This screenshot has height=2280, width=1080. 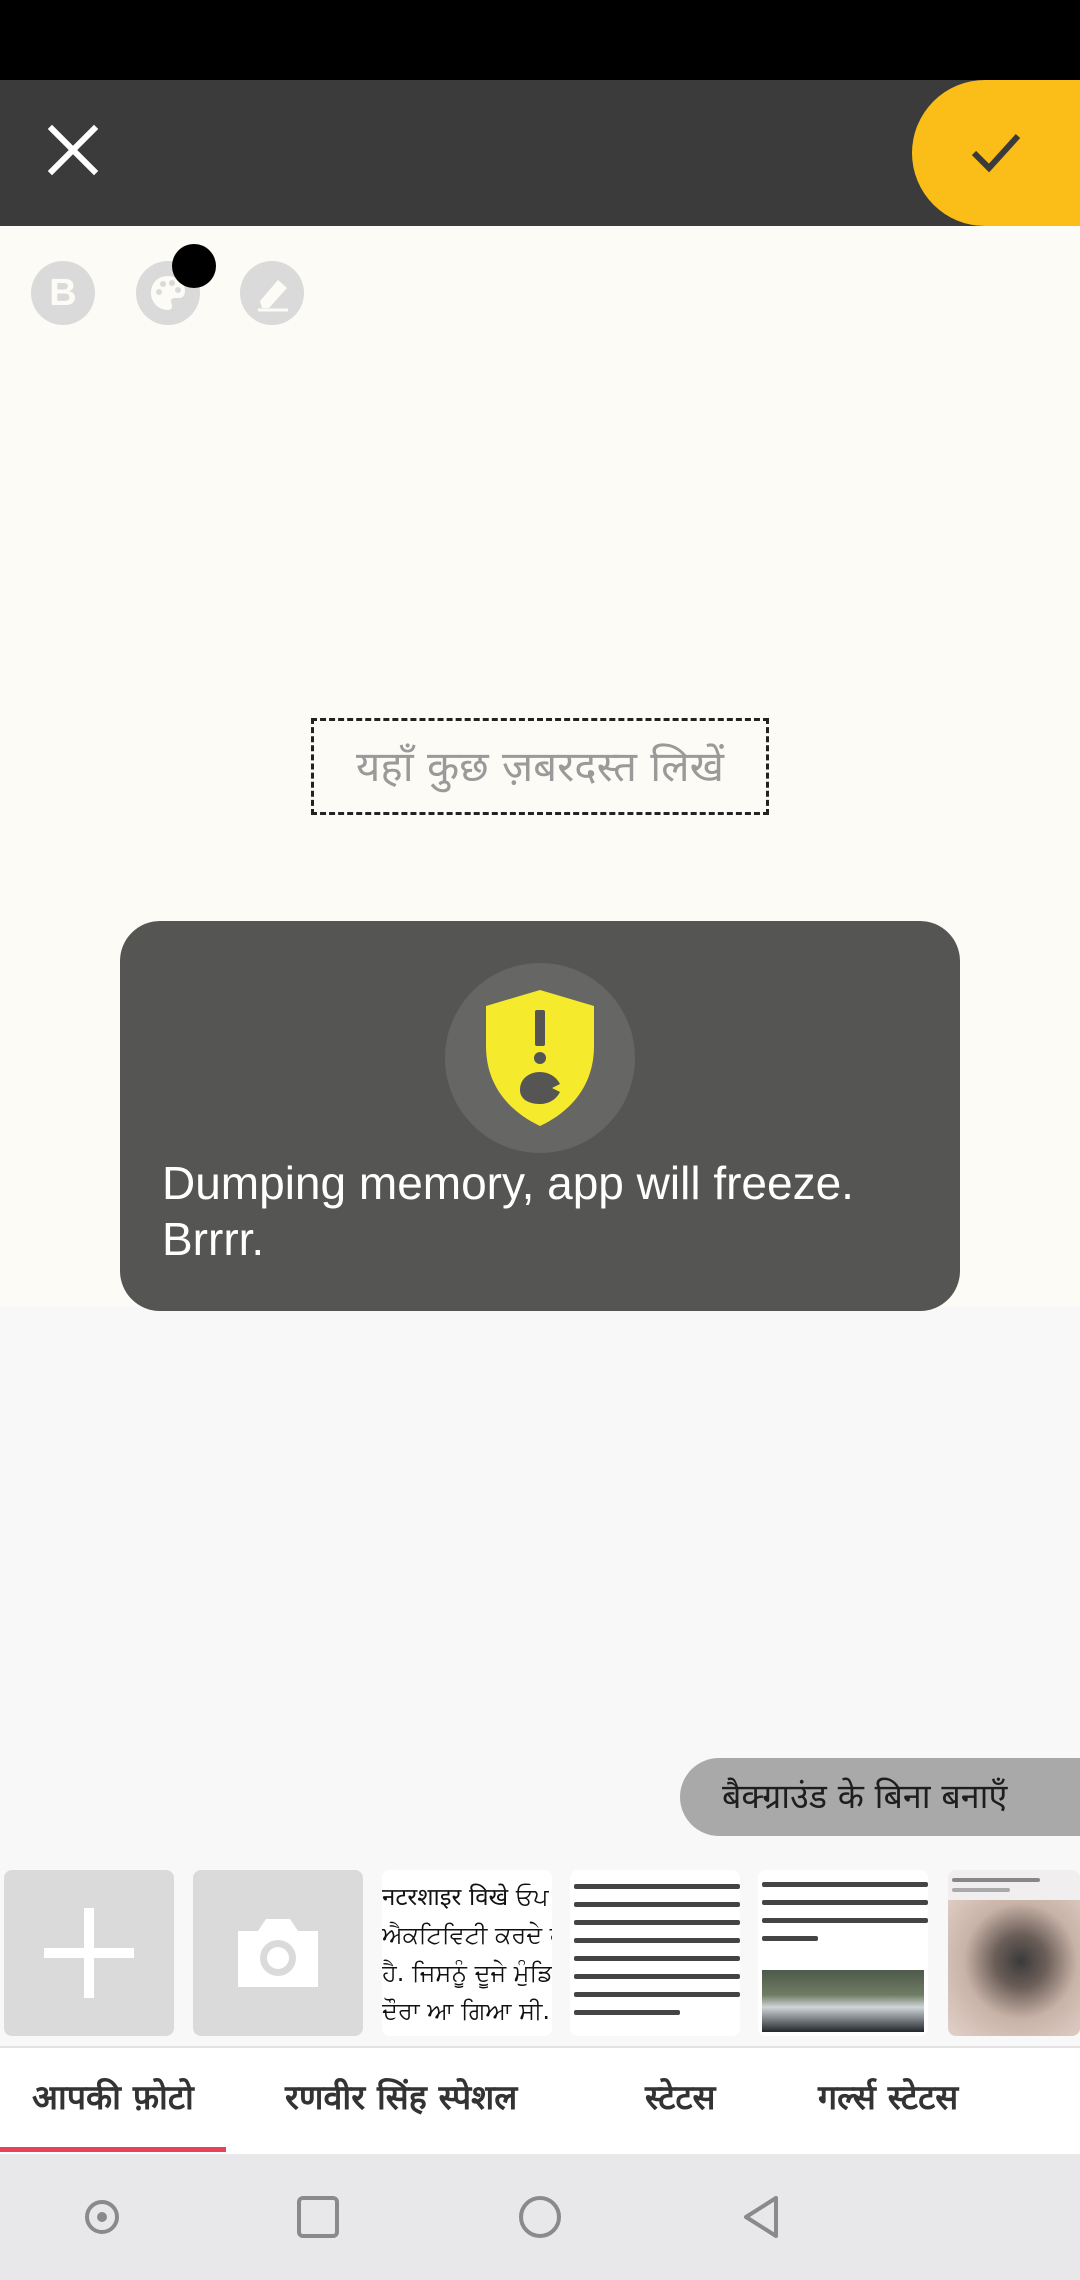 I want to click on toast-message: Dumping memory, app will freeze. Brrrr., so click(x=540, y=1116).